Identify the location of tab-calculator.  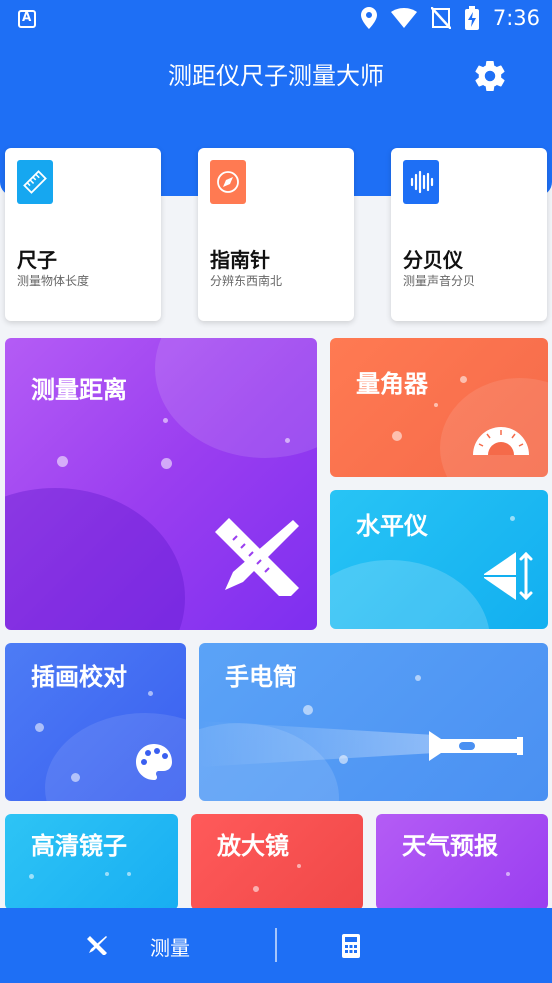
(360, 945).